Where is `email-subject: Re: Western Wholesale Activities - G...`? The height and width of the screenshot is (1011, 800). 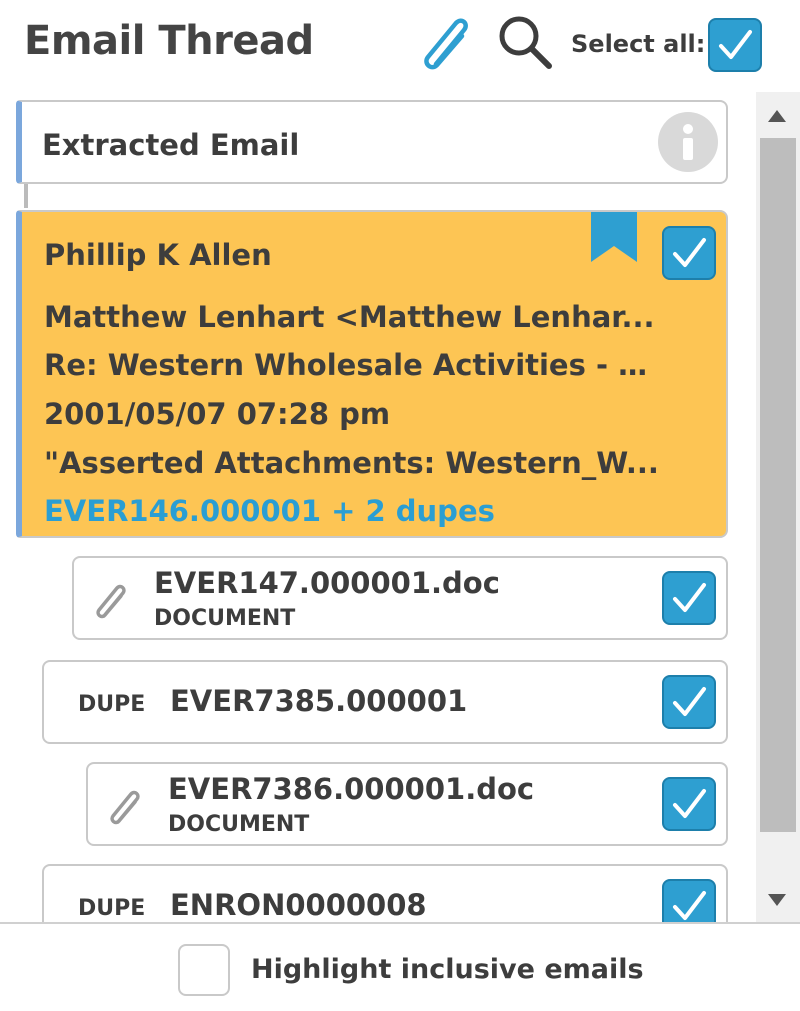 email-subject: Re: Western Wholesale Activities - G... is located at coordinates (354, 365).